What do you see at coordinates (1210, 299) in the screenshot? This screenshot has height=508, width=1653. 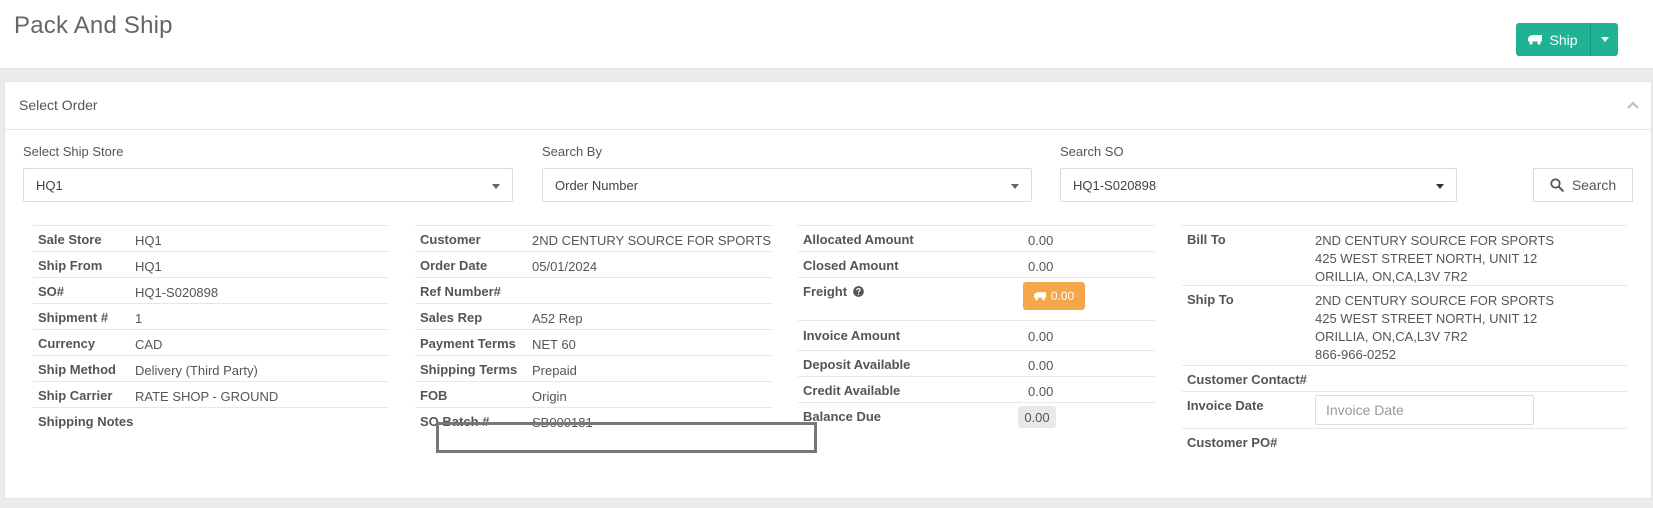 I see `ship-to-label: Ship To` at bounding box center [1210, 299].